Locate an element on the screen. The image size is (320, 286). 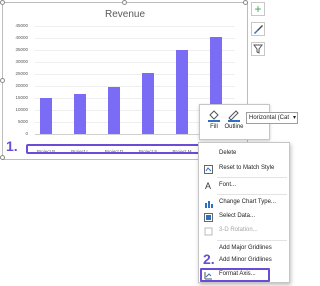
menu-item-label: Add Minor Gridlines is located at coordinates (245, 260).